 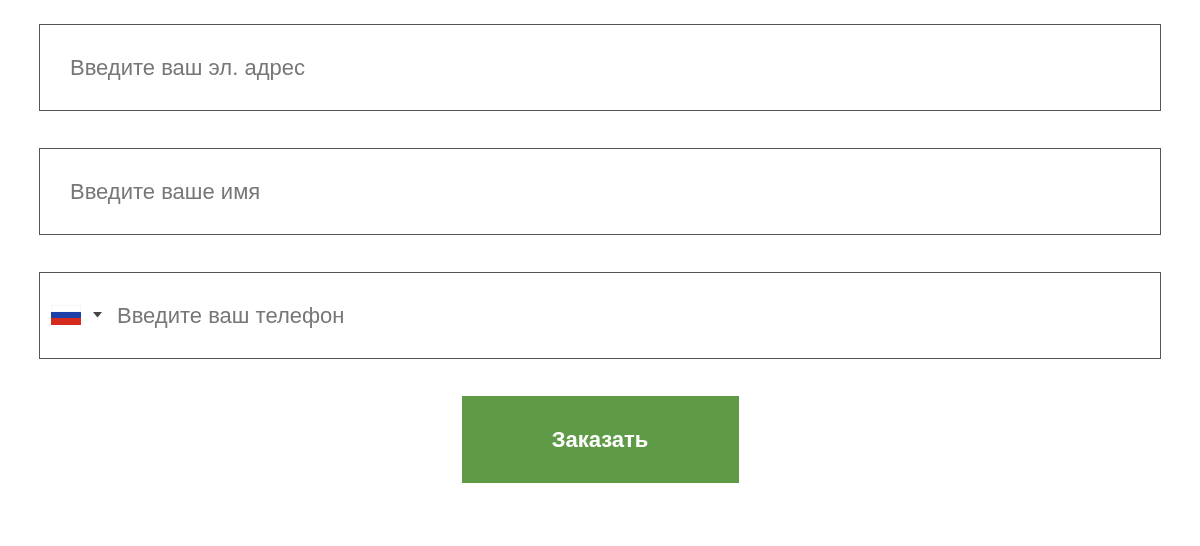 I want to click on submit-button: Заказать, so click(x=600, y=439).